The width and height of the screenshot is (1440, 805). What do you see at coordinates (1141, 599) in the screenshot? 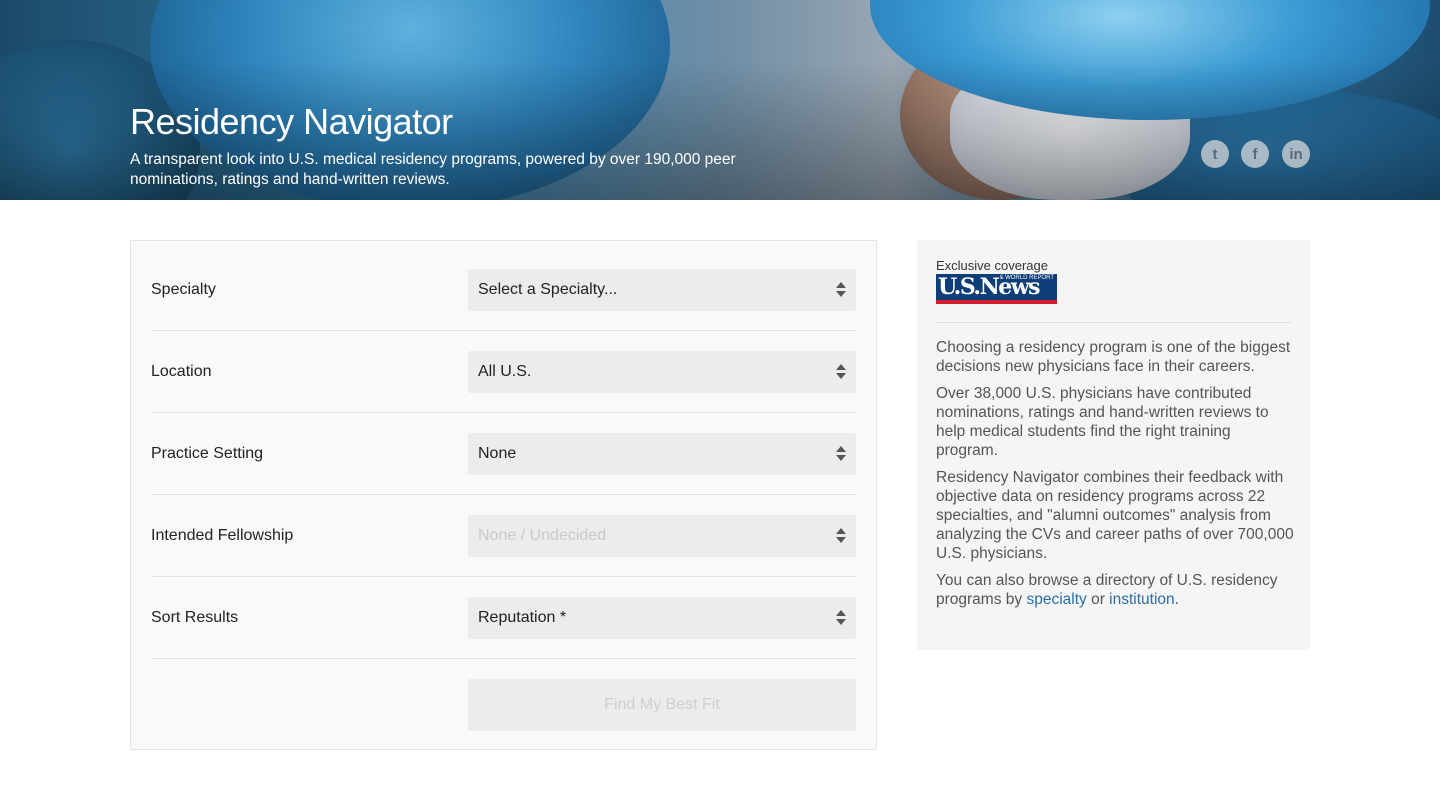
I see `institution-link: institution` at bounding box center [1141, 599].